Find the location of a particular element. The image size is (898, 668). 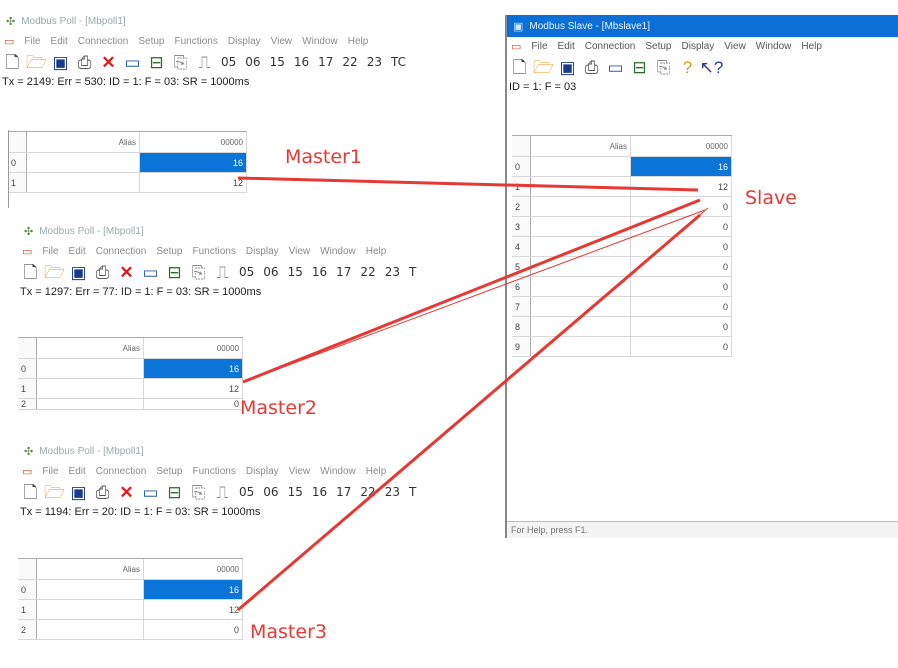

table-row: 9 0 is located at coordinates (622, 346).